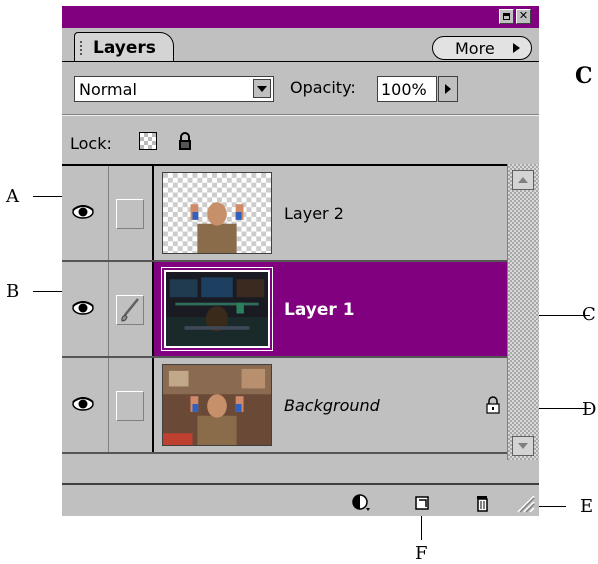 The width and height of the screenshot is (598, 564). What do you see at coordinates (475, 48) in the screenshot?
I see `more-button-label: More` at bounding box center [475, 48].